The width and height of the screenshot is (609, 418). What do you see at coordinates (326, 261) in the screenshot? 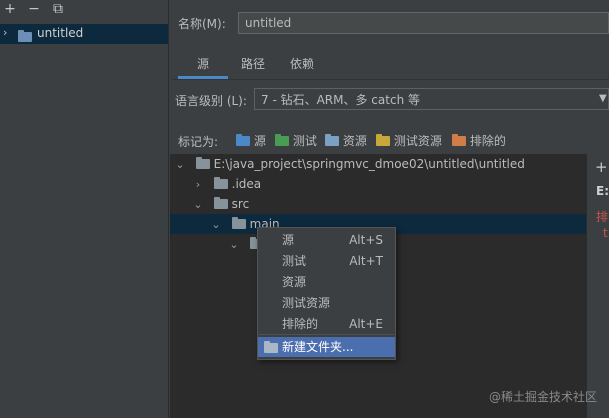
I see `menu-item-tests: 测试 Alt+T` at bounding box center [326, 261].